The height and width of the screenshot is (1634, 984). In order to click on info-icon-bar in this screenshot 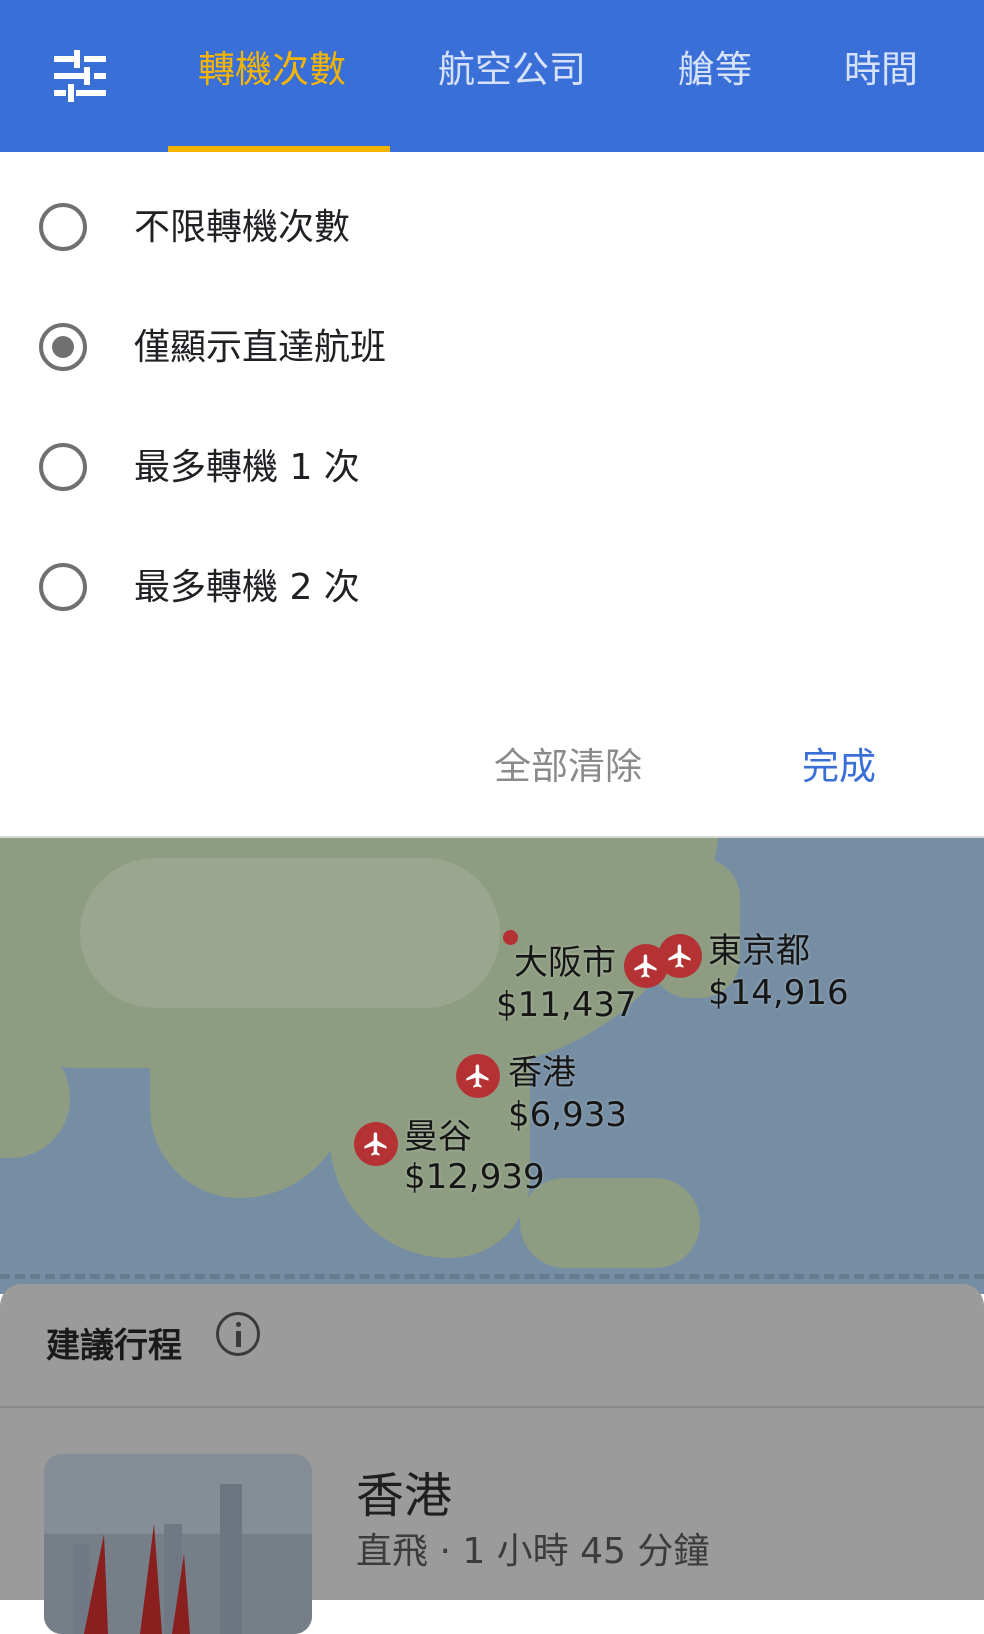, I will do `click(238, 1339)`.